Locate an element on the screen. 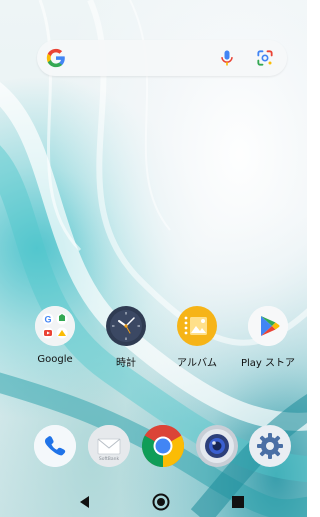  camera-icon is located at coordinates (217, 446).